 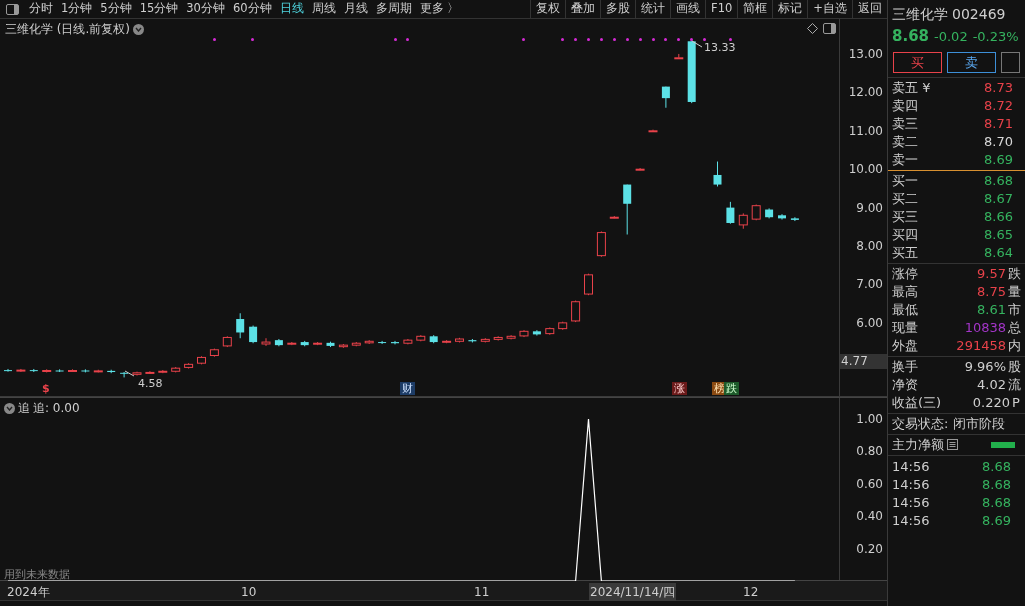 What do you see at coordinates (252, 9) in the screenshot?
I see `period-tab: 60分钟` at bounding box center [252, 9].